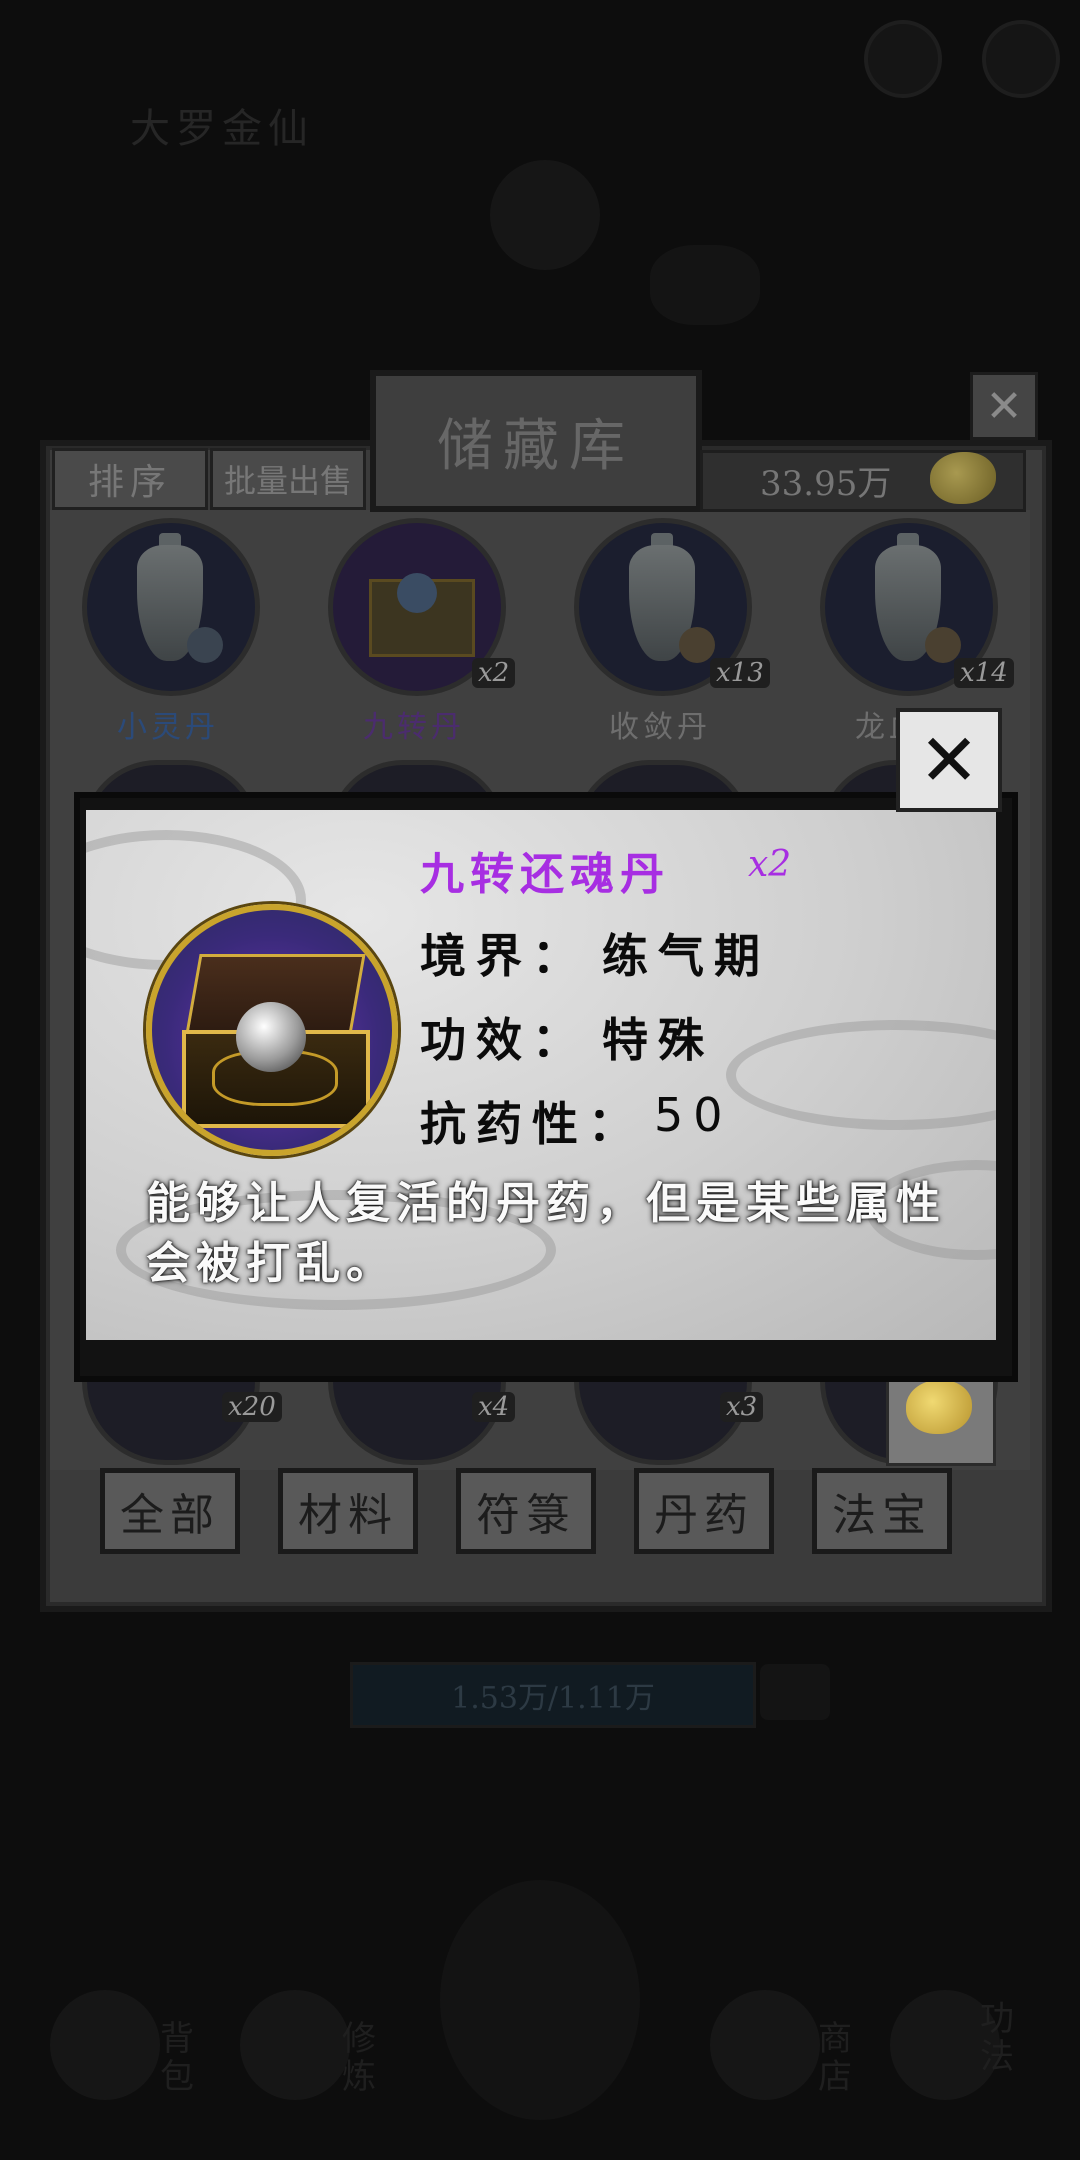 This screenshot has height=2160, width=1080. Describe the element at coordinates (997, 2038) in the screenshot. I see `nav-label: 功法` at that location.